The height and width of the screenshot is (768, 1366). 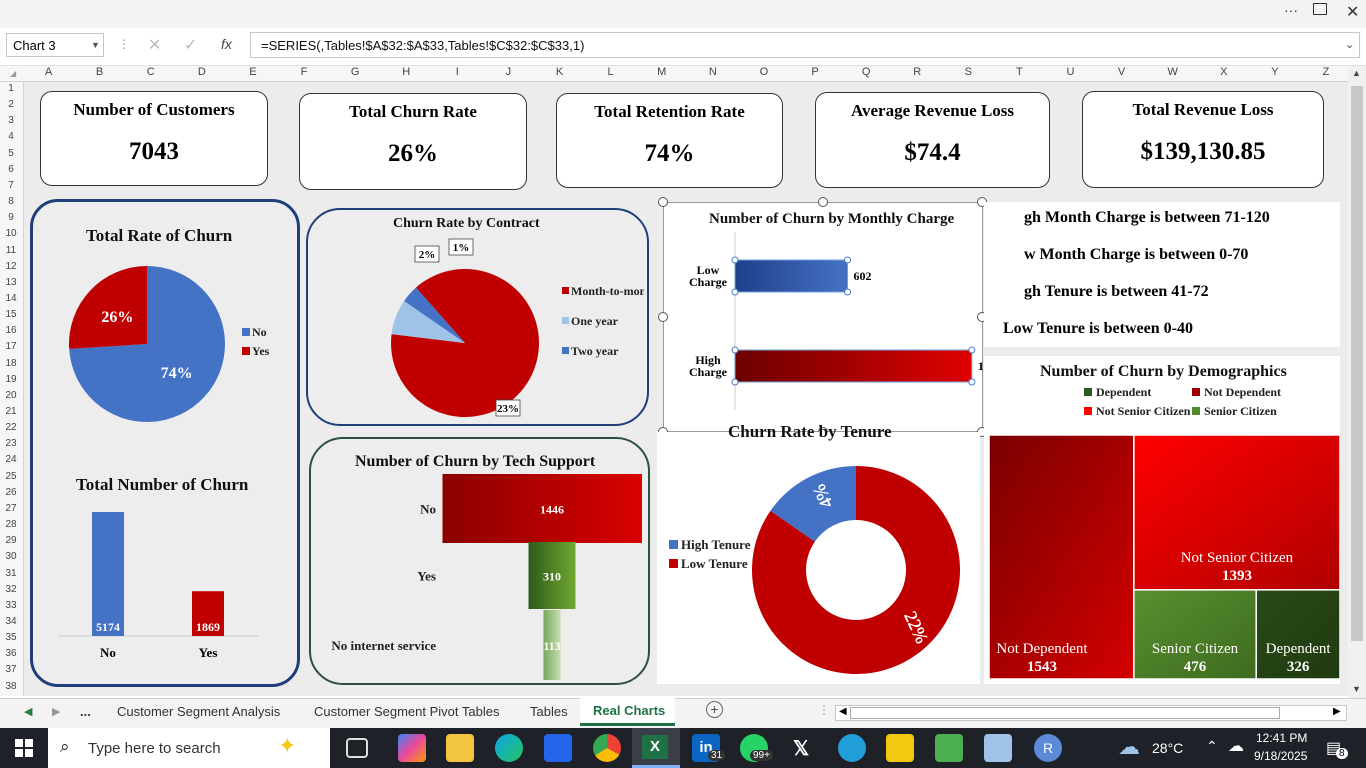 I want to click on column-header-cell: V, so click(x=1121, y=72).